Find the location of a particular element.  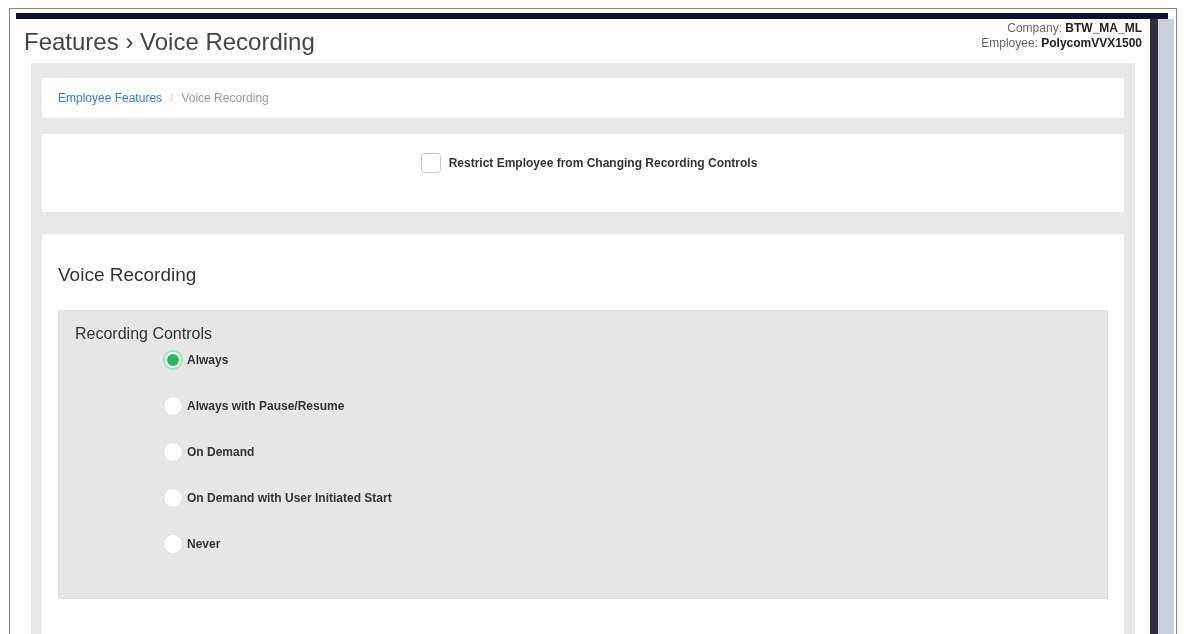

checkbox-label: Restrict Employee from Changing Recording Controls is located at coordinates (603, 163).